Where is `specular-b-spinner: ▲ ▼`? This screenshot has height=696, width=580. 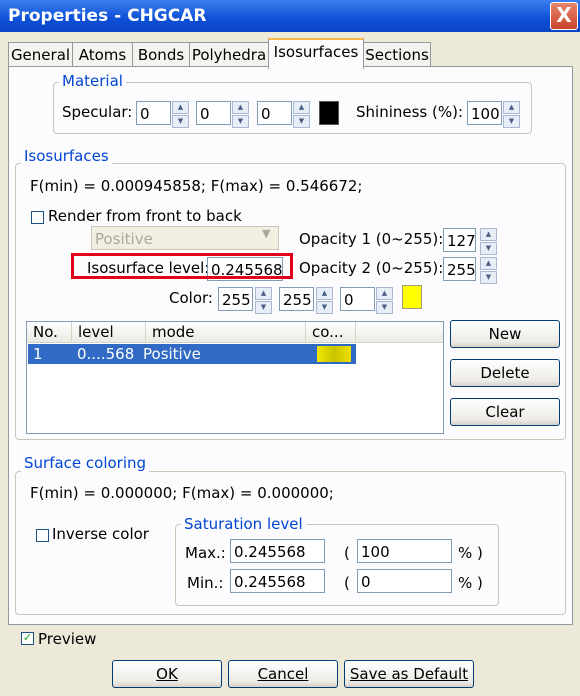
specular-b-spinner: ▲ ▼ is located at coordinates (301, 114).